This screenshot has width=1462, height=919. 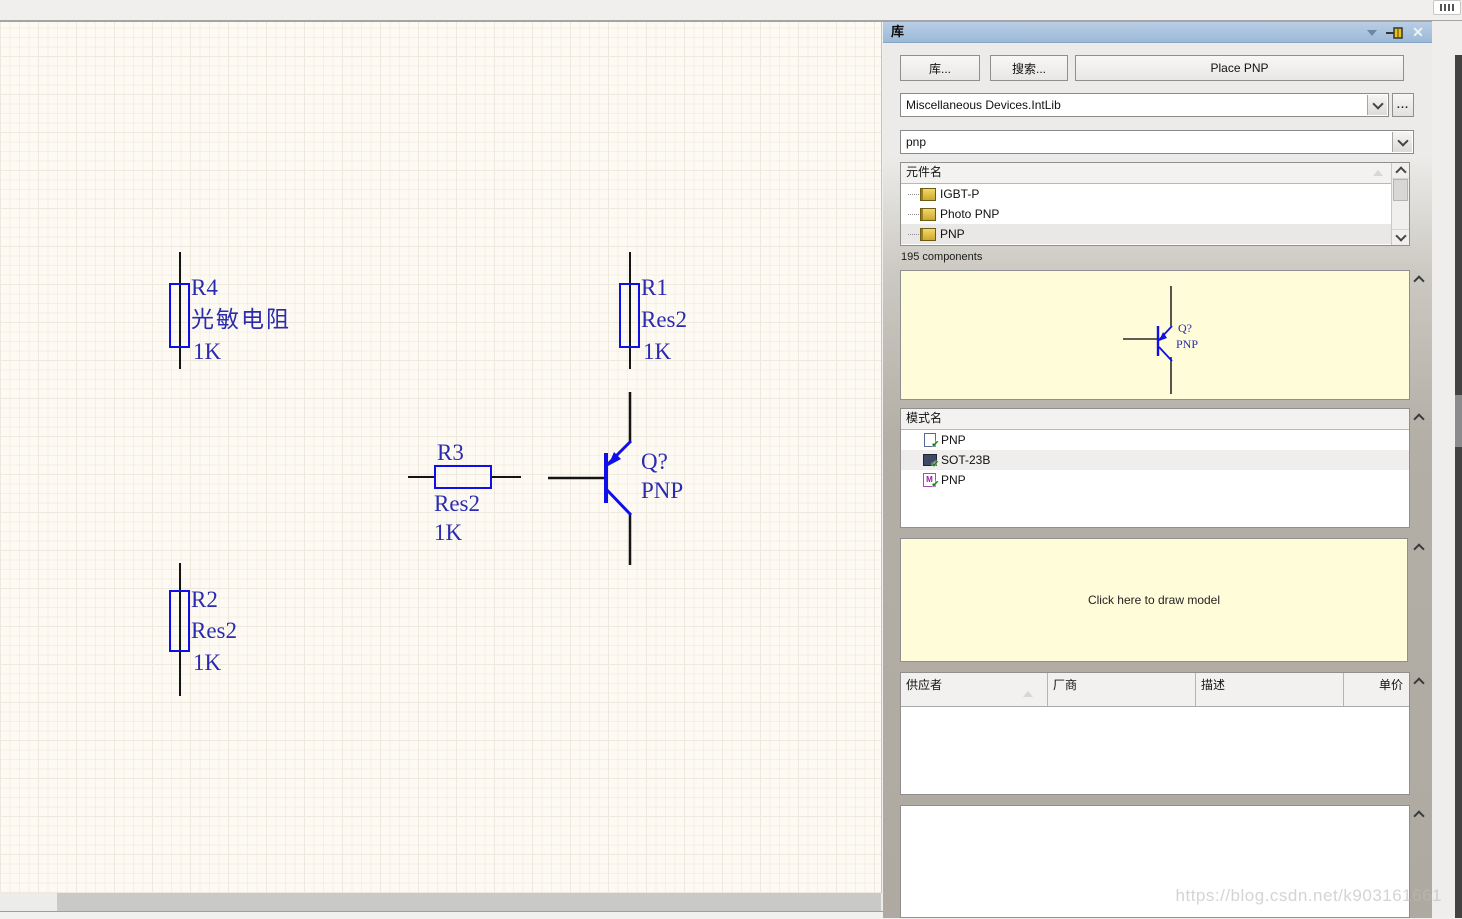 What do you see at coordinates (1418, 32) in the screenshot?
I see `close-icon: ✕` at bounding box center [1418, 32].